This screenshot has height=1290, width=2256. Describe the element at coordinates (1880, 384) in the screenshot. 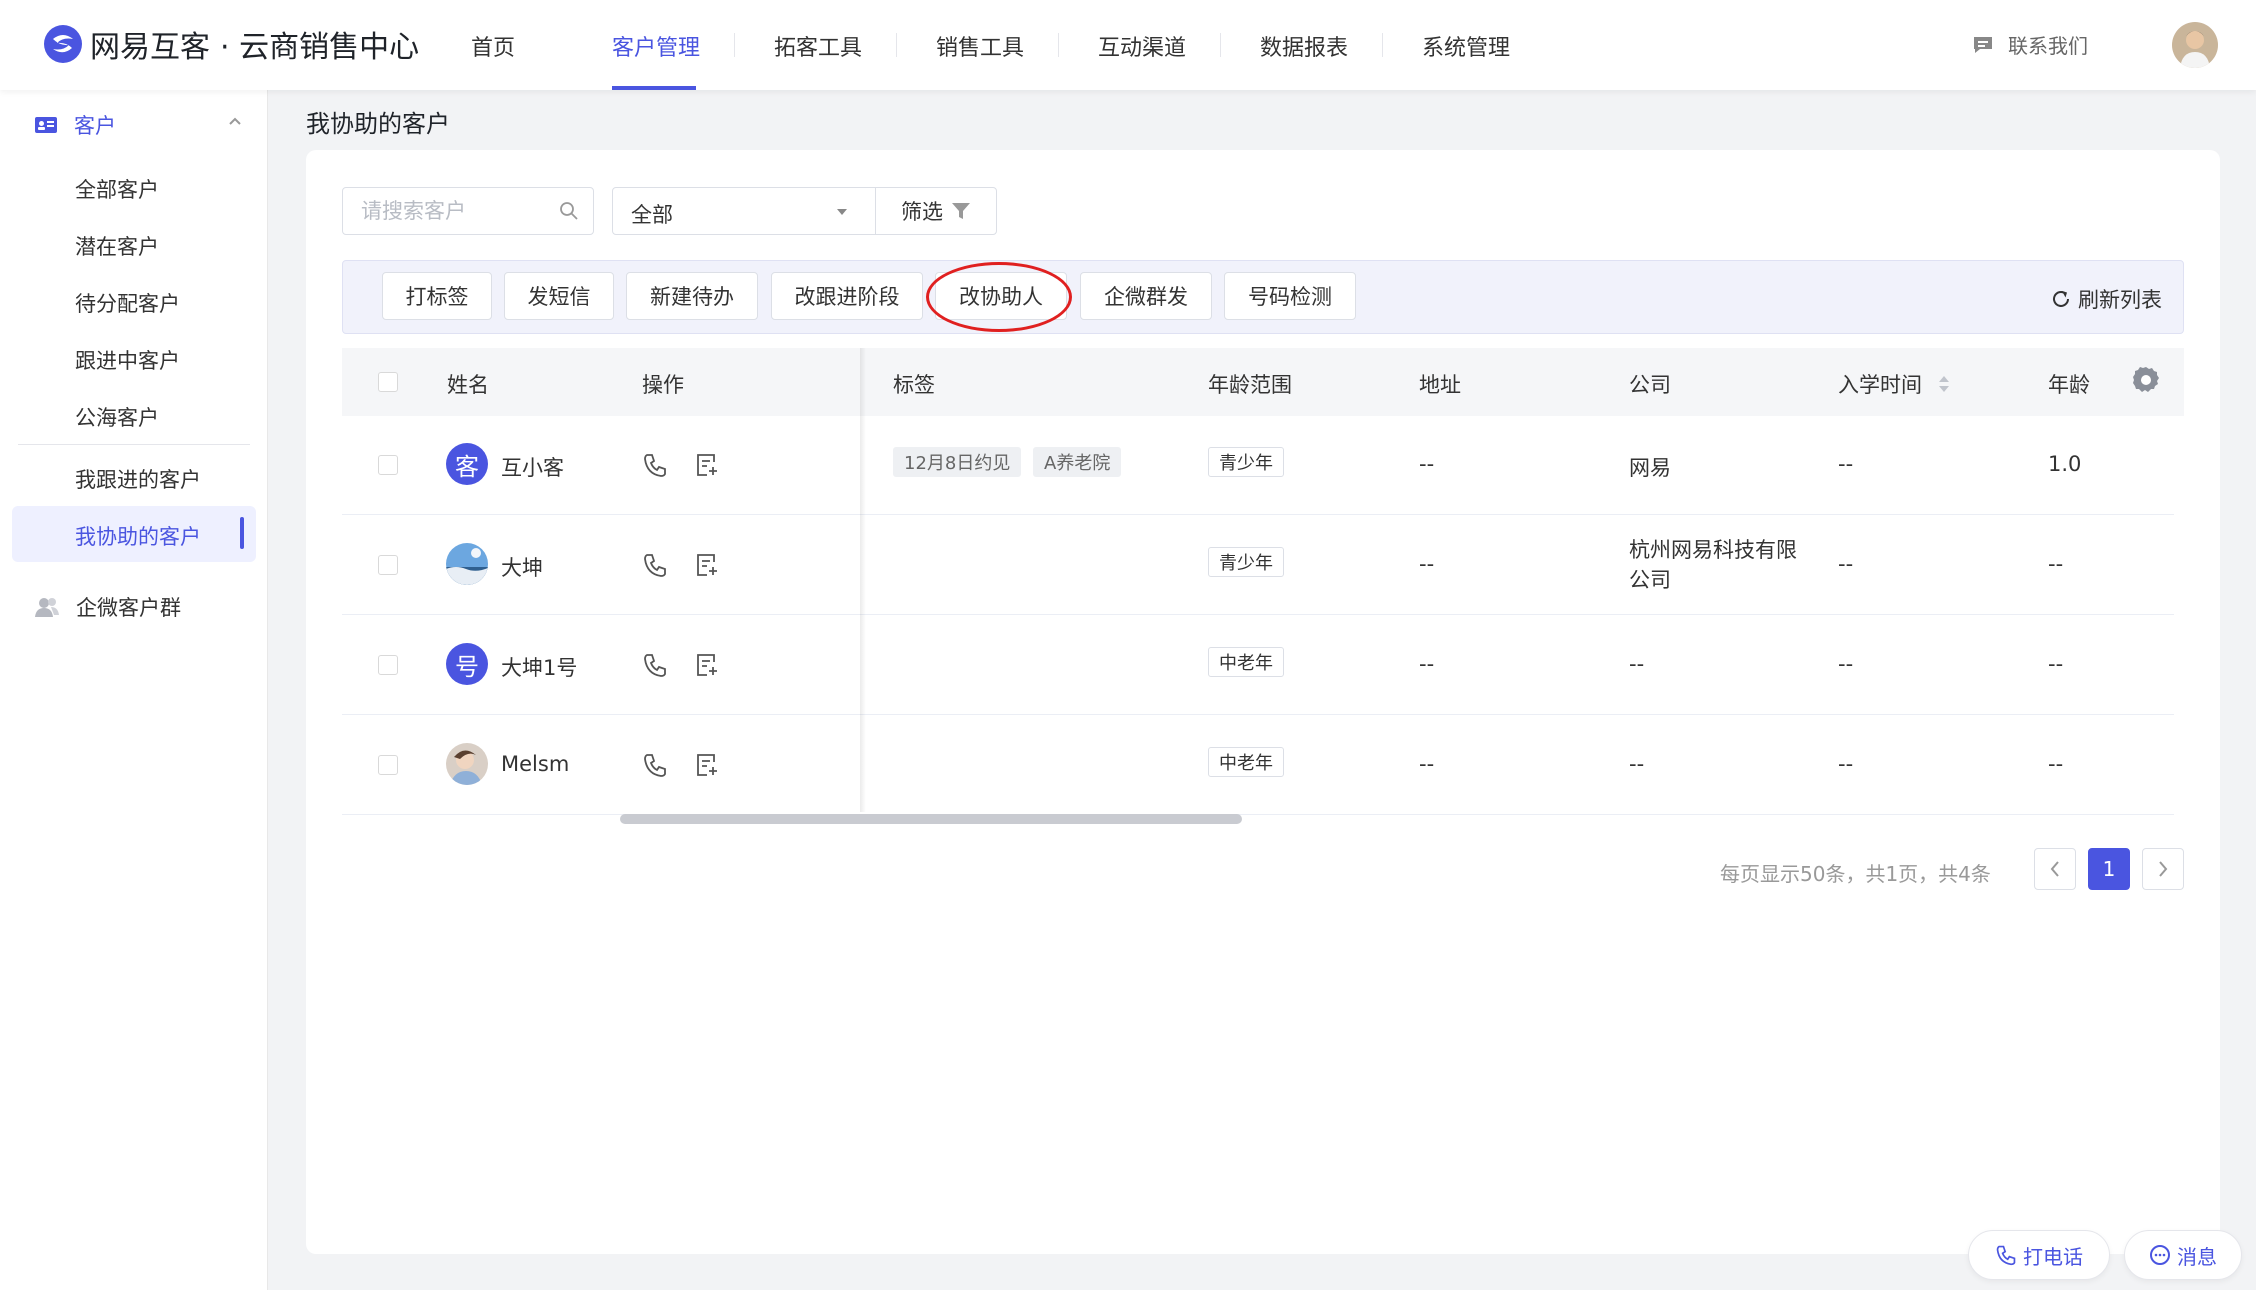

I see `column-header-enroll-date: 入学时间` at that location.